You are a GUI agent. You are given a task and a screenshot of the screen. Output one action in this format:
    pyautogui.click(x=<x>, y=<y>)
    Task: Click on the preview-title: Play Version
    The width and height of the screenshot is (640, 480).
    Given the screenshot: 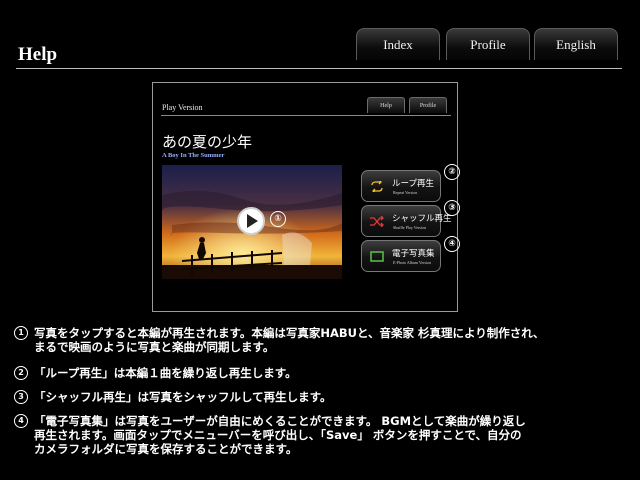 What is the action you would take?
    pyautogui.click(x=182, y=107)
    